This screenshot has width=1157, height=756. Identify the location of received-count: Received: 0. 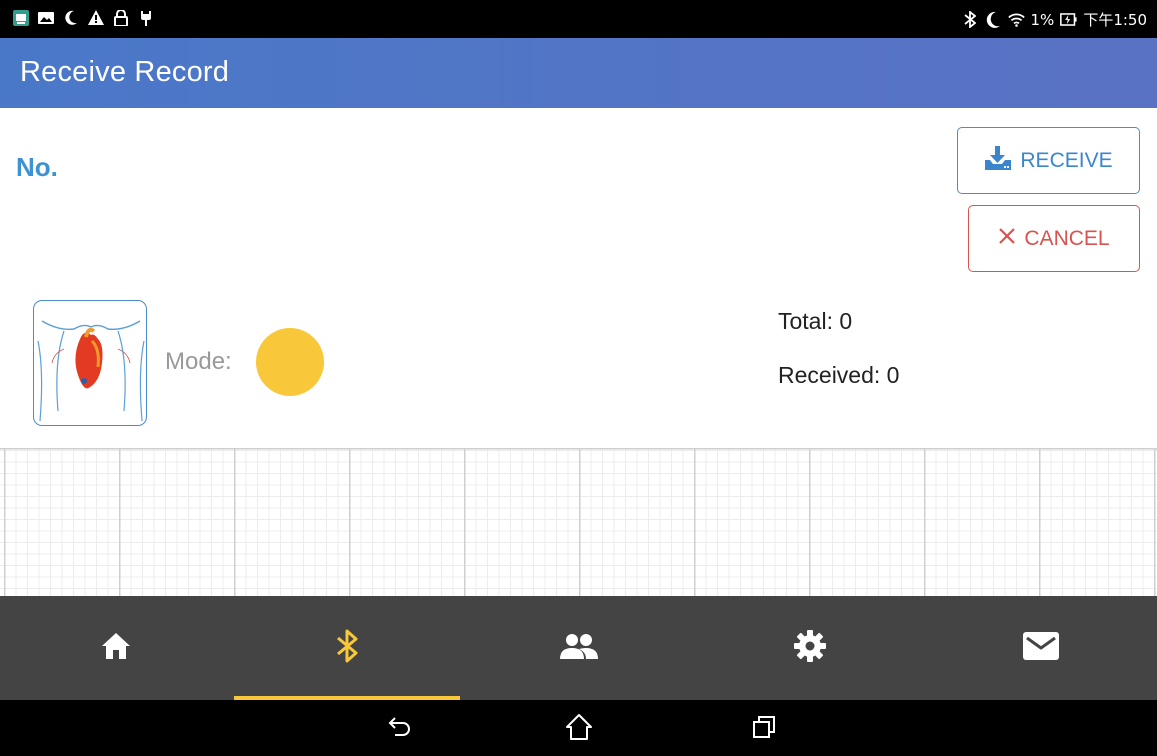
(839, 375).